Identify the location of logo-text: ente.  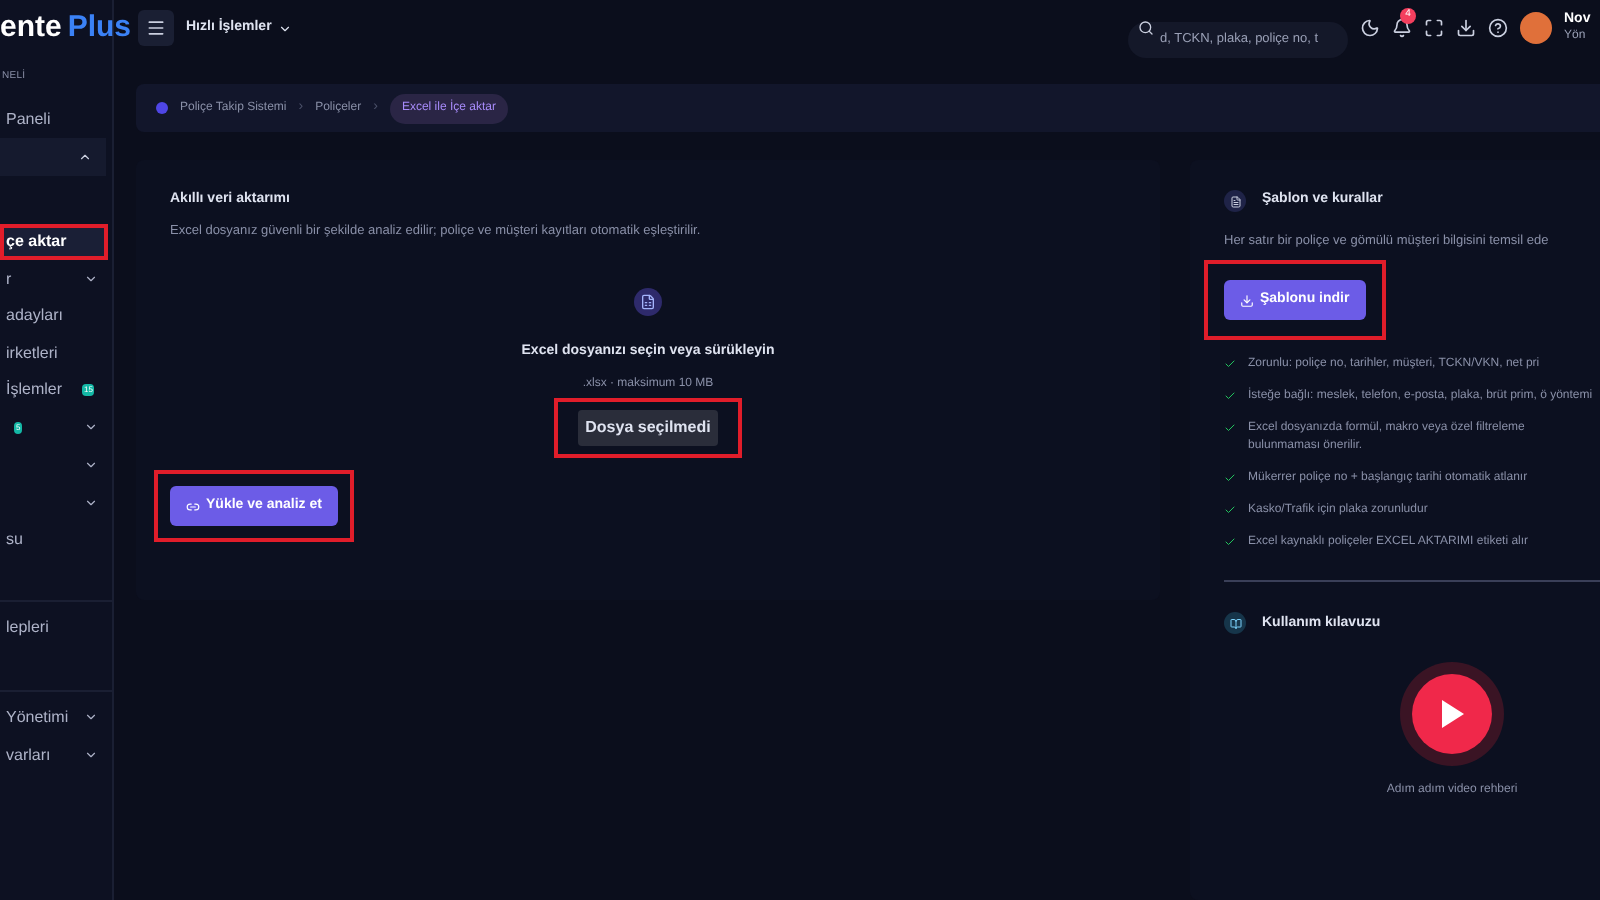
(31, 27).